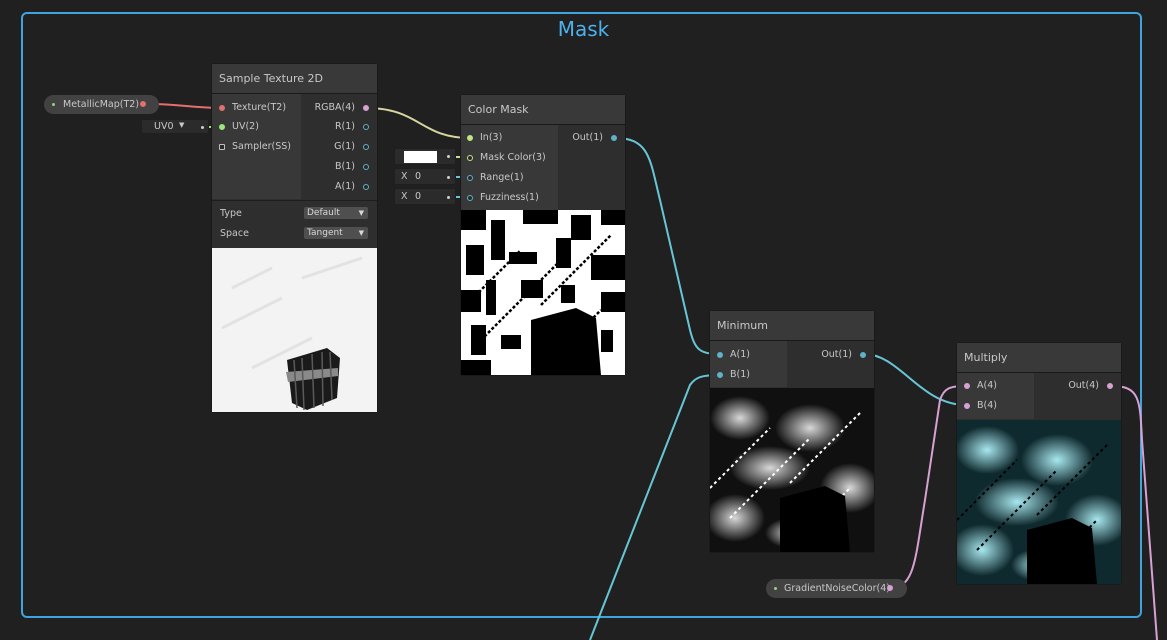  I want to click on node-multiply: Multiply A(4) B(4) Out(4), so click(1039, 463).